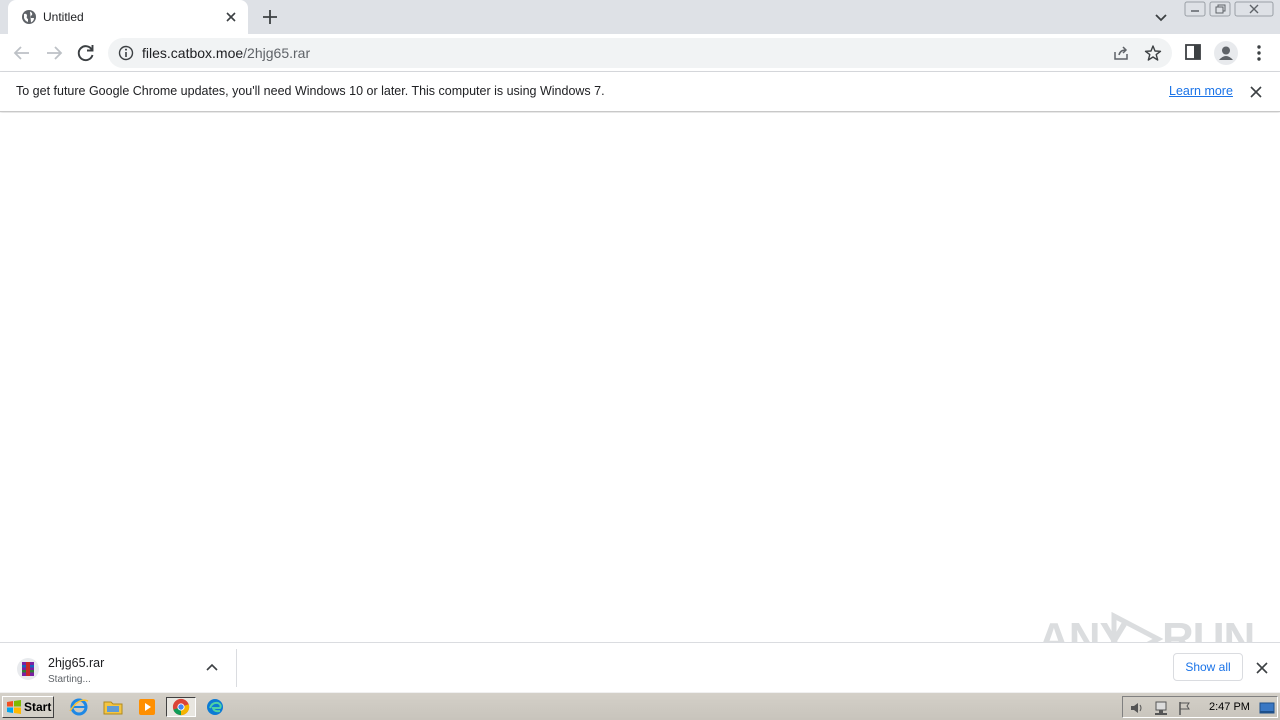 This screenshot has width=1280, height=720. Describe the element at coordinates (86, 53) in the screenshot. I see `reload-icon` at that location.